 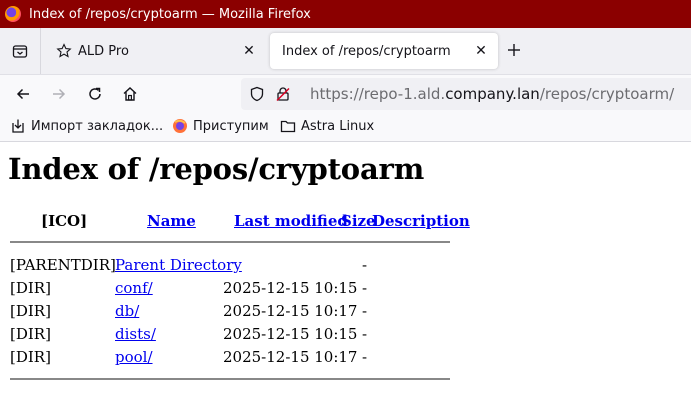 I want to click on bookmarks-toolbar: Импорт закладок... Приступим Astra Linux, so click(x=345, y=127).